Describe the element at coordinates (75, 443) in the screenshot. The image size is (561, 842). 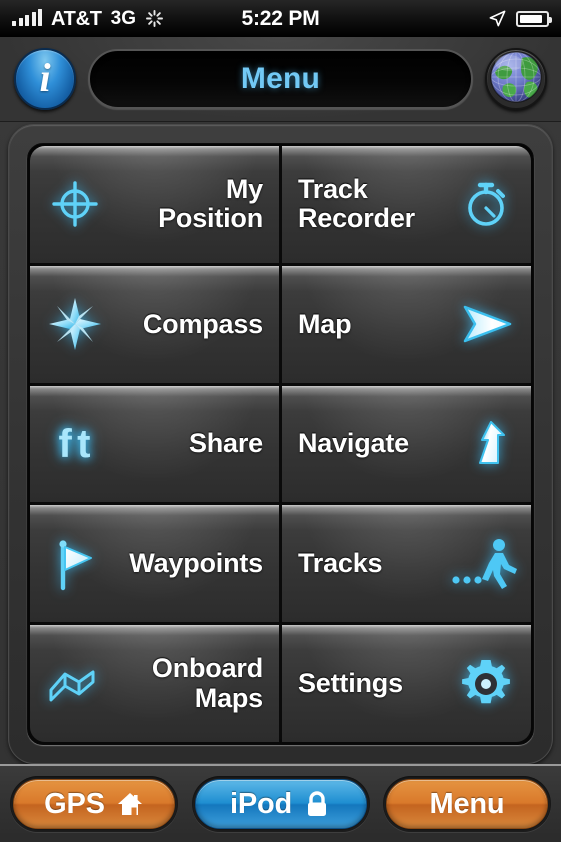
I see `facebook-twitter-icon: f t` at that location.